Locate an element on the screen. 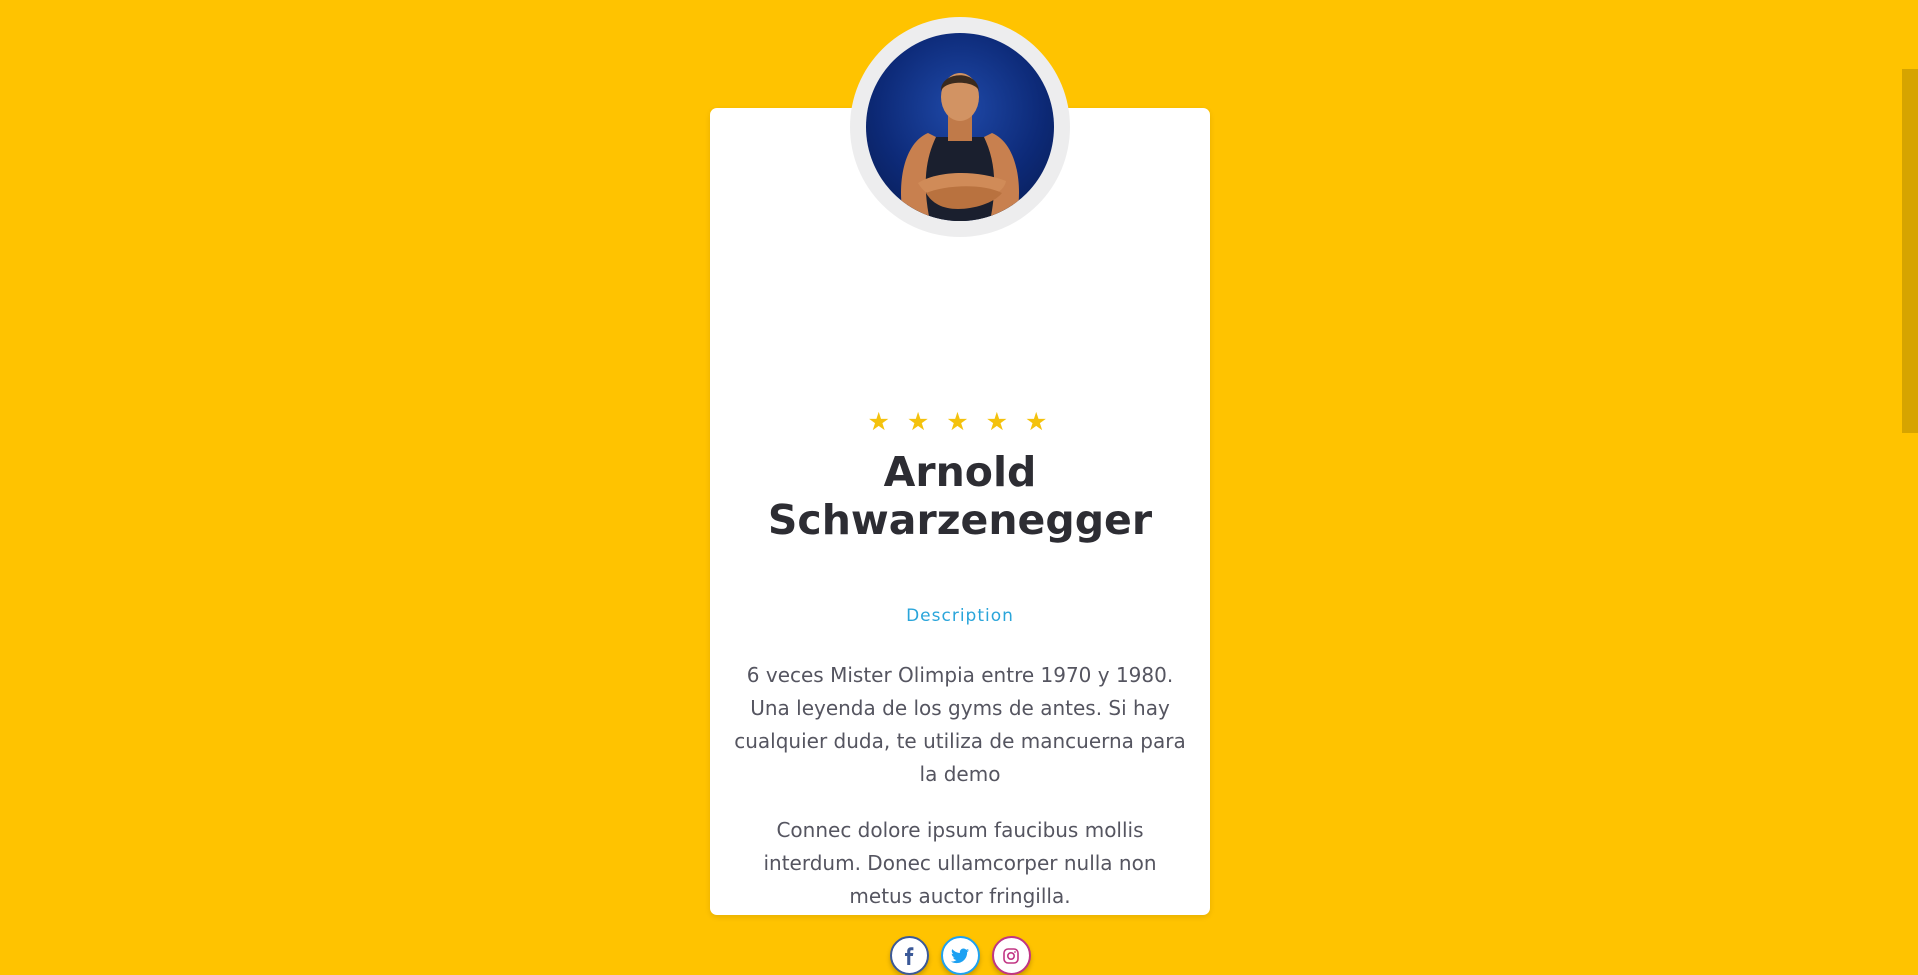 This screenshot has width=1918, height=975. avatar-portrait-image is located at coordinates (960, 147).